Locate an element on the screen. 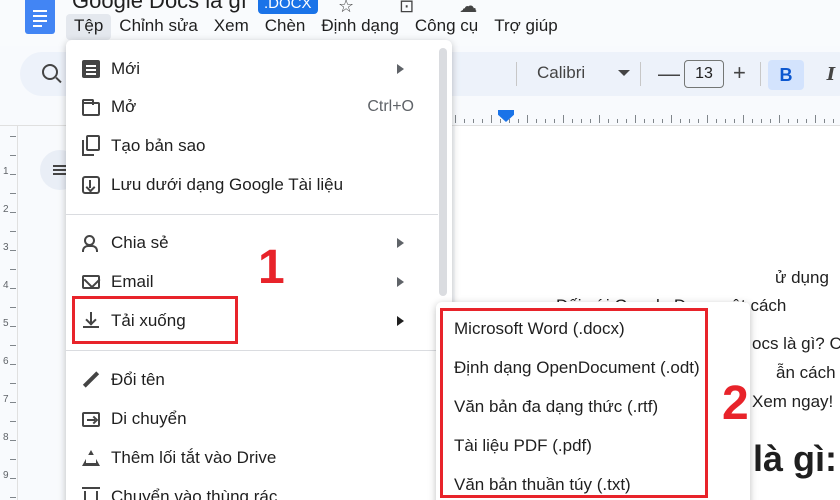 Image resolution: width=840 pixels, height=500 pixels. menu-tools: Công cụ is located at coordinates (446, 27).